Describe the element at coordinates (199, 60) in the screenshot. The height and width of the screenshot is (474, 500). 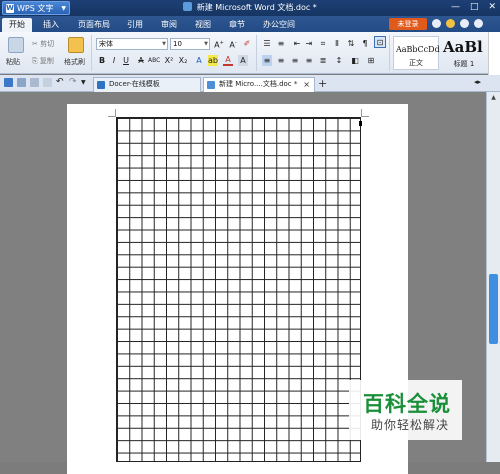
I see `text-effect-icon: A` at that location.